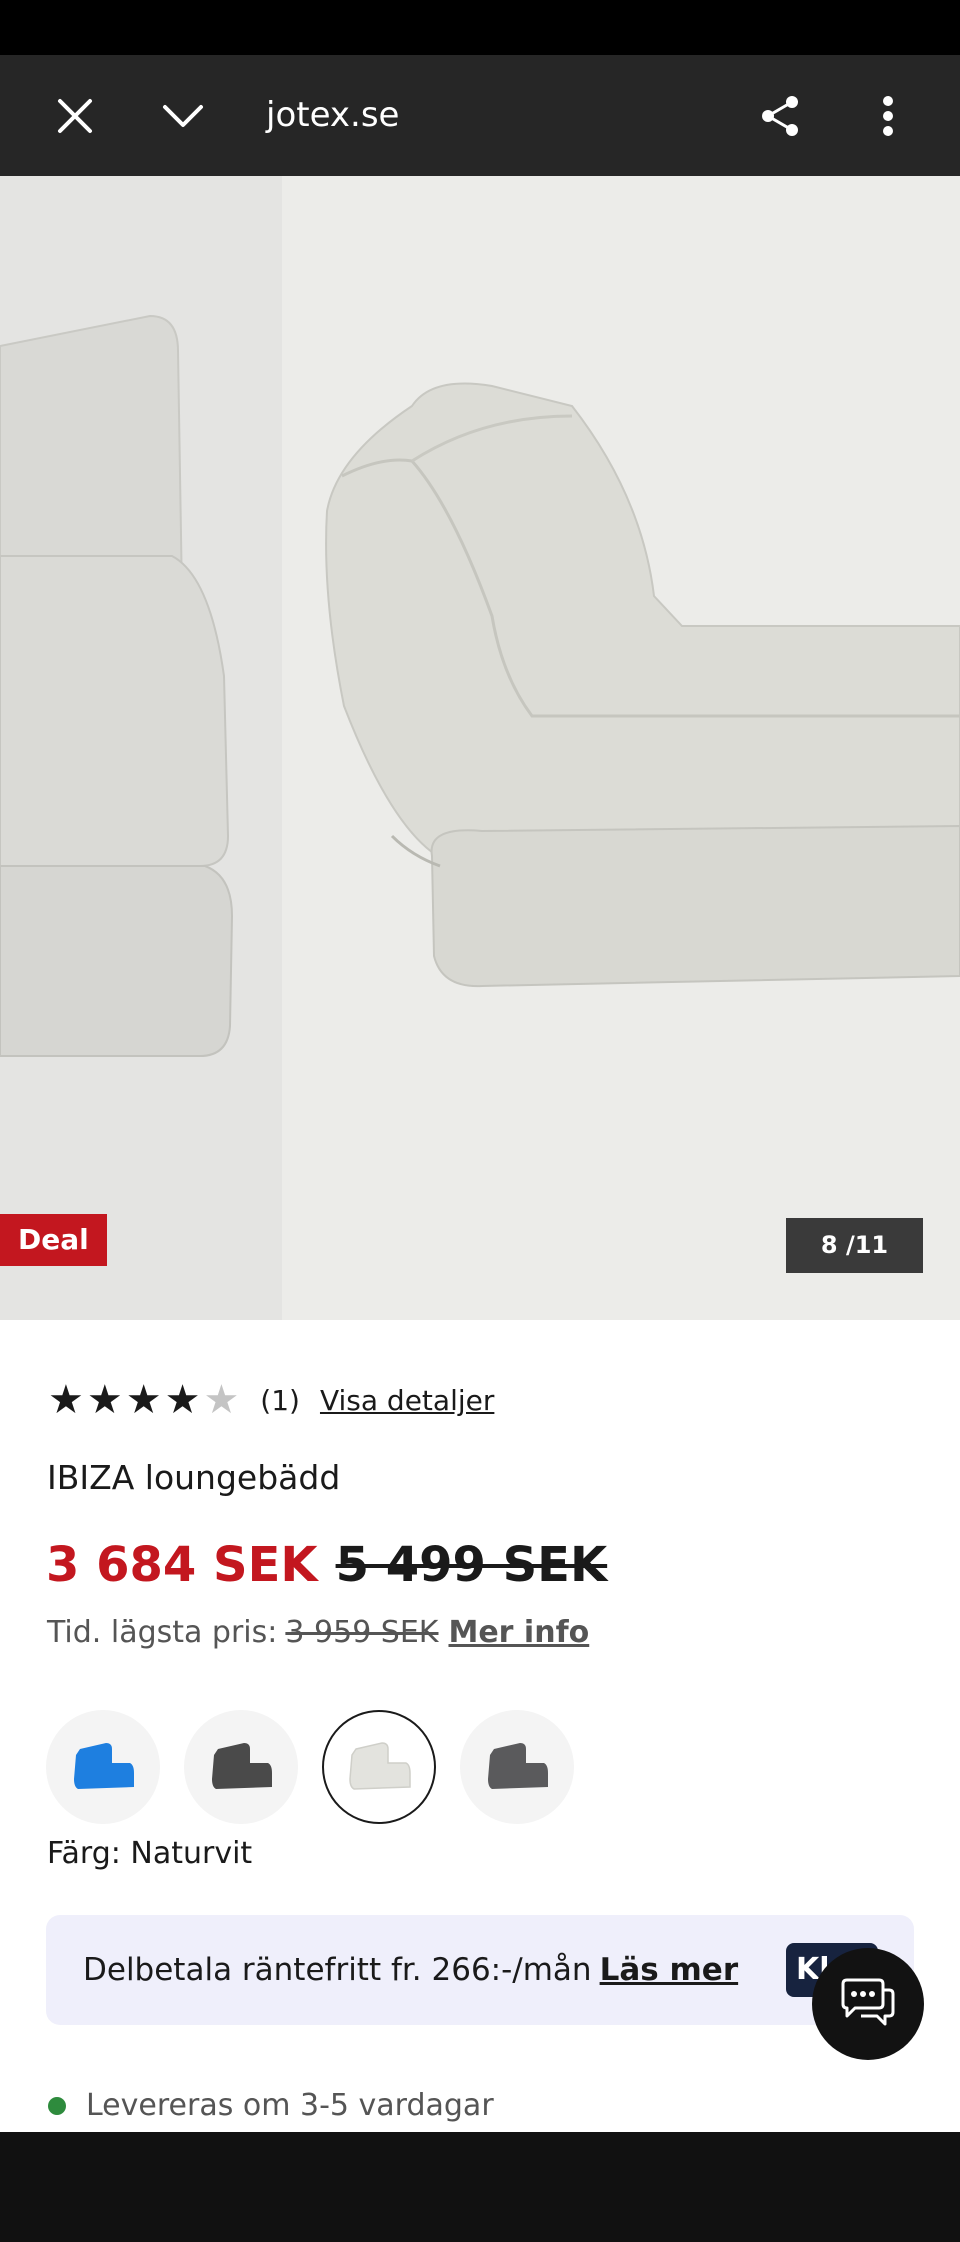 The width and height of the screenshot is (960, 2242). Describe the element at coordinates (326, 1565) in the screenshot. I see `price-row: 3 684 SEK 5 499 SEK` at that location.